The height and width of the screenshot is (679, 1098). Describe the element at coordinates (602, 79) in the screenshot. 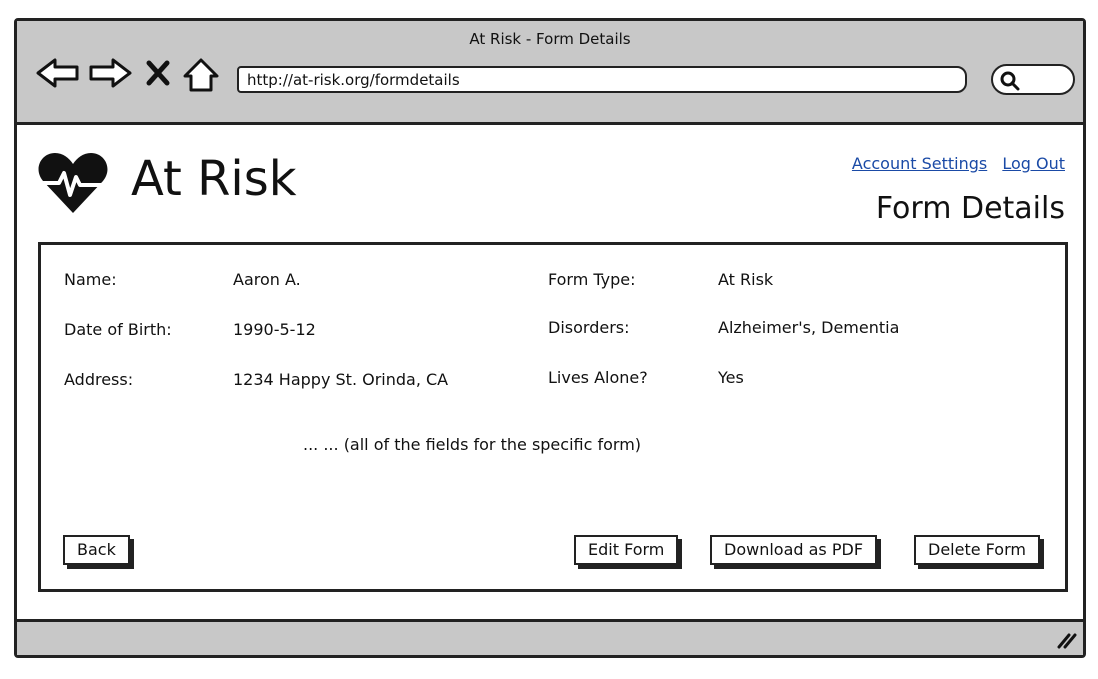

I see `url-input: http://at-risk.org/formdetails` at that location.